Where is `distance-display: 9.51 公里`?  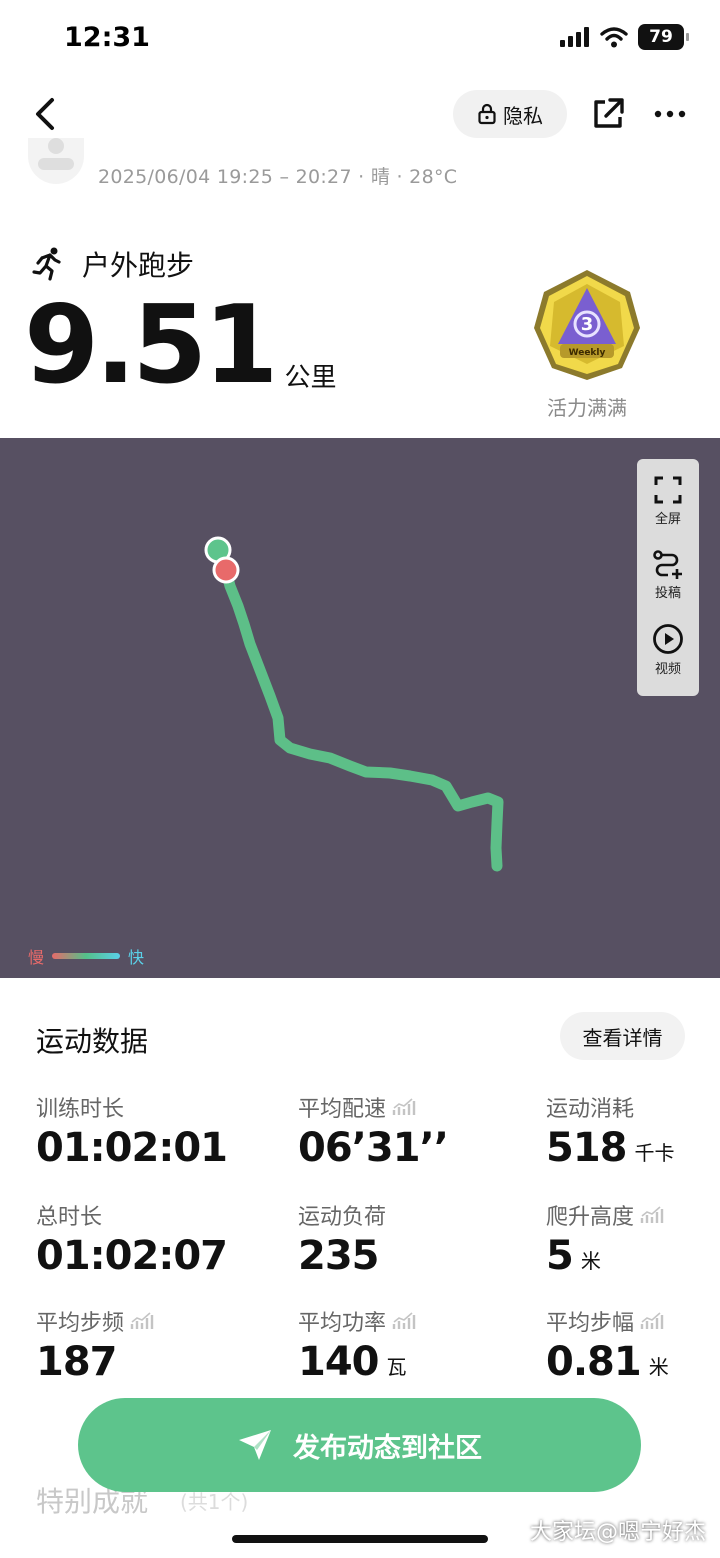 distance-display: 9.51 公里 is located at coordinates (180, 346).